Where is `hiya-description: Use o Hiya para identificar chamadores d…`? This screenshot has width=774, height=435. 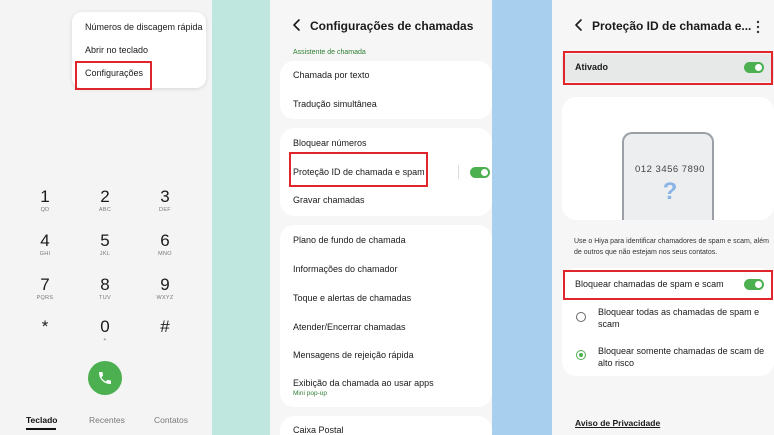
hiya-description: Use o Hiya para identificar chamadores d… is located at coordinates (671, 247).